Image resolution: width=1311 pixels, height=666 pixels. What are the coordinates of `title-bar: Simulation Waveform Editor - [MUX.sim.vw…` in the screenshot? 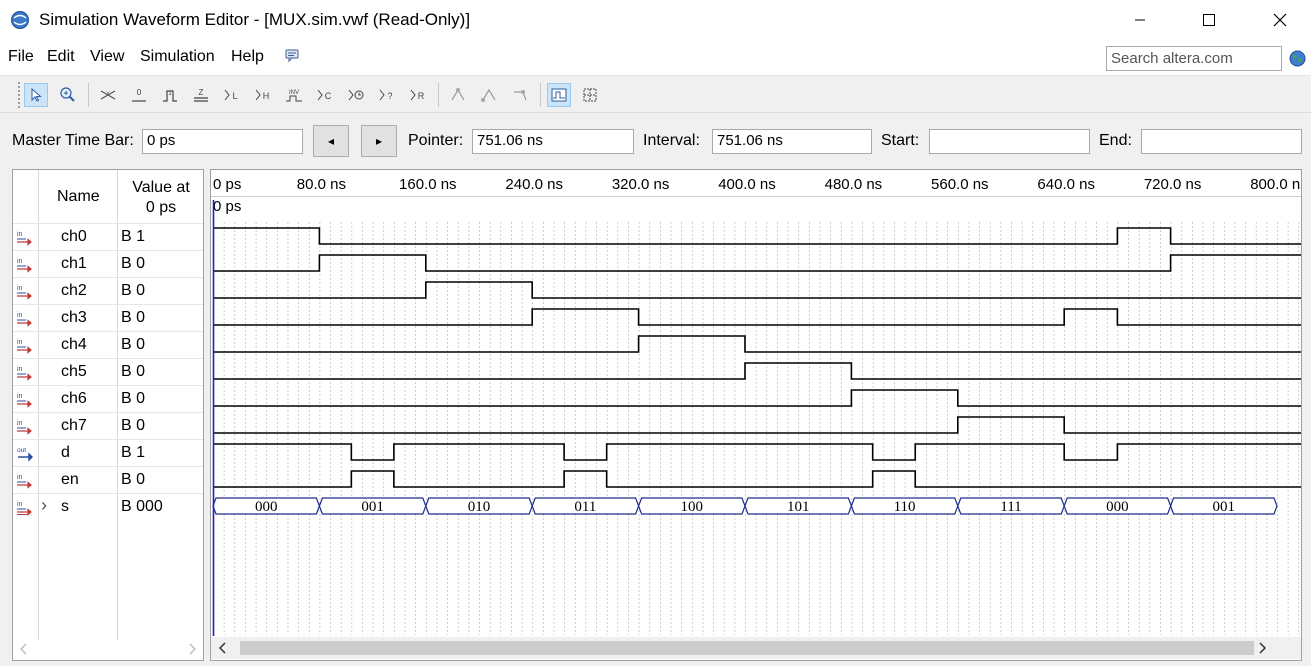 It's located at (655, 20).